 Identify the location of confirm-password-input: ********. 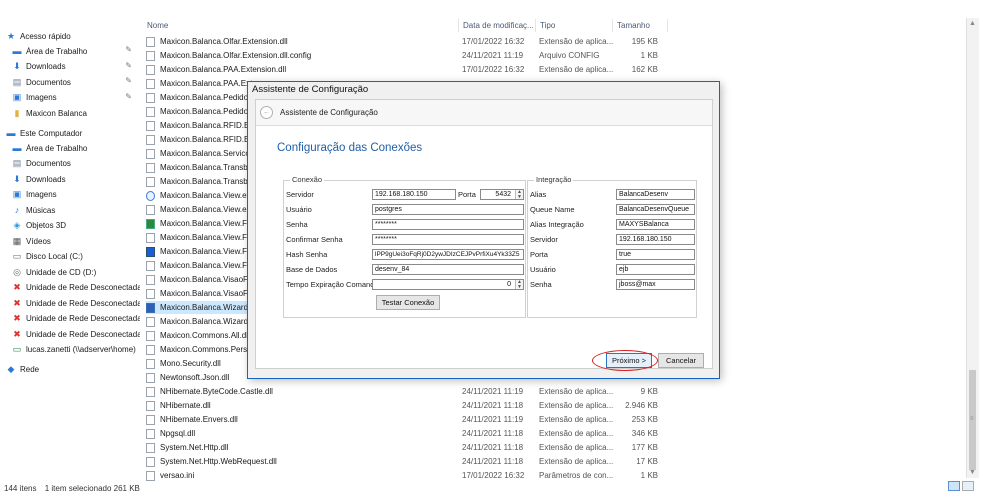
(448, 239).